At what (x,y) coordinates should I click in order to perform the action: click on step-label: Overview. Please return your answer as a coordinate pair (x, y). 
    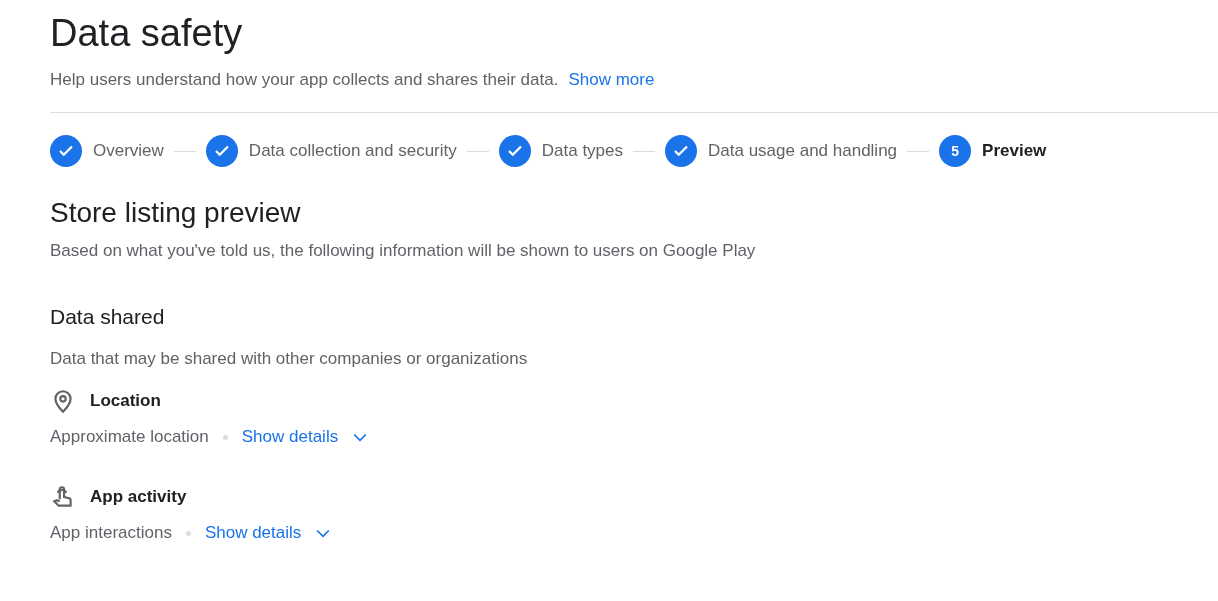
    Looking at the image, I should click on (128, 151).